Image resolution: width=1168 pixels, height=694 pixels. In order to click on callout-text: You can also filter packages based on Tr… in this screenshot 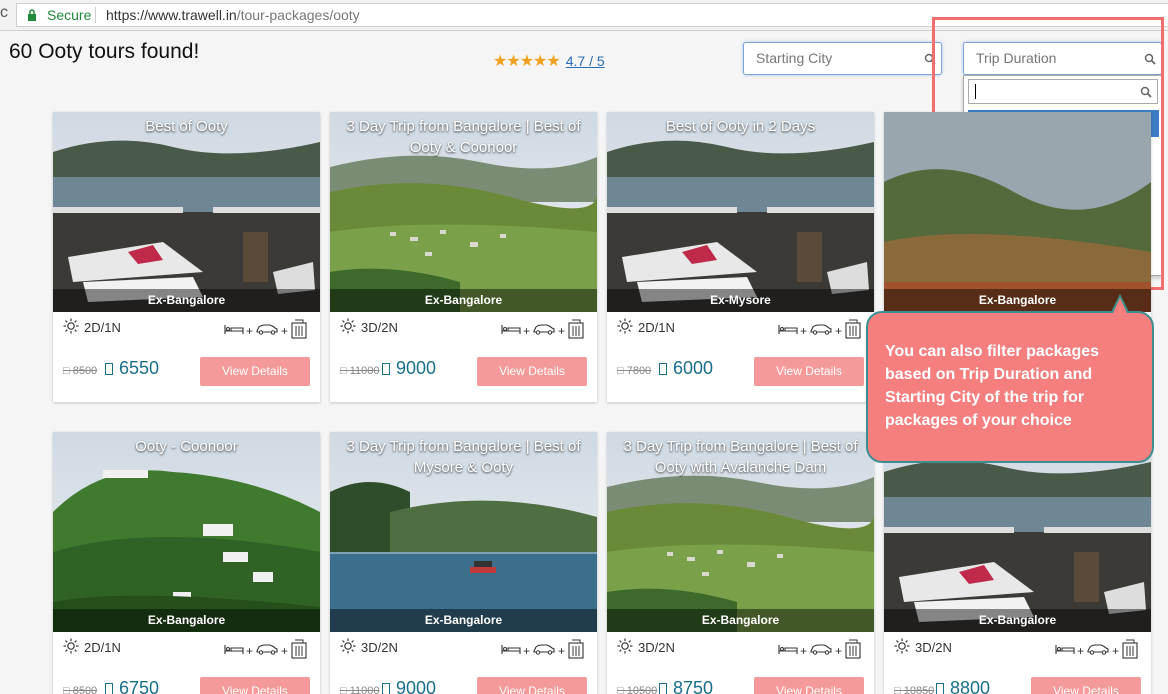, I will do `click(992, 386)`.